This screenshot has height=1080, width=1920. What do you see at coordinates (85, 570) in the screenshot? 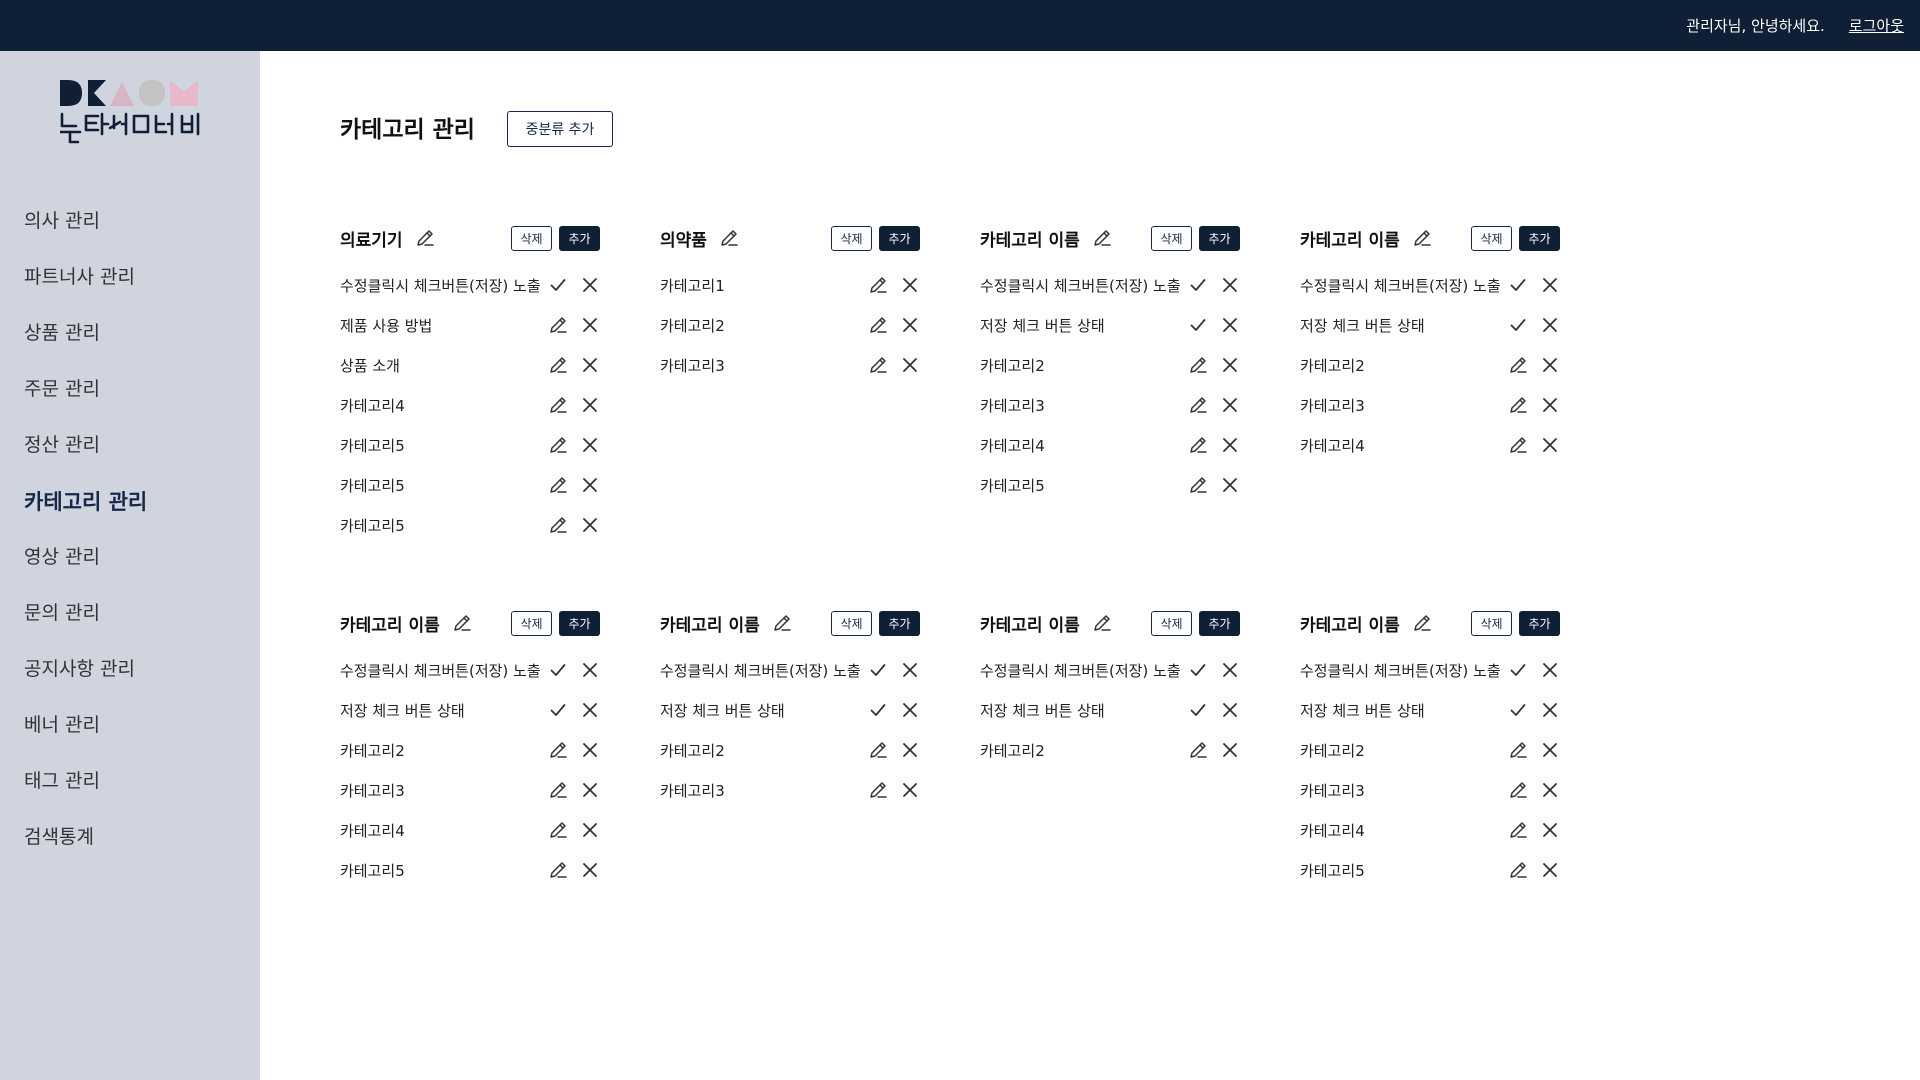
I see `sidebar-item-videos: 영상 관리` at bounding box center [85, 570].